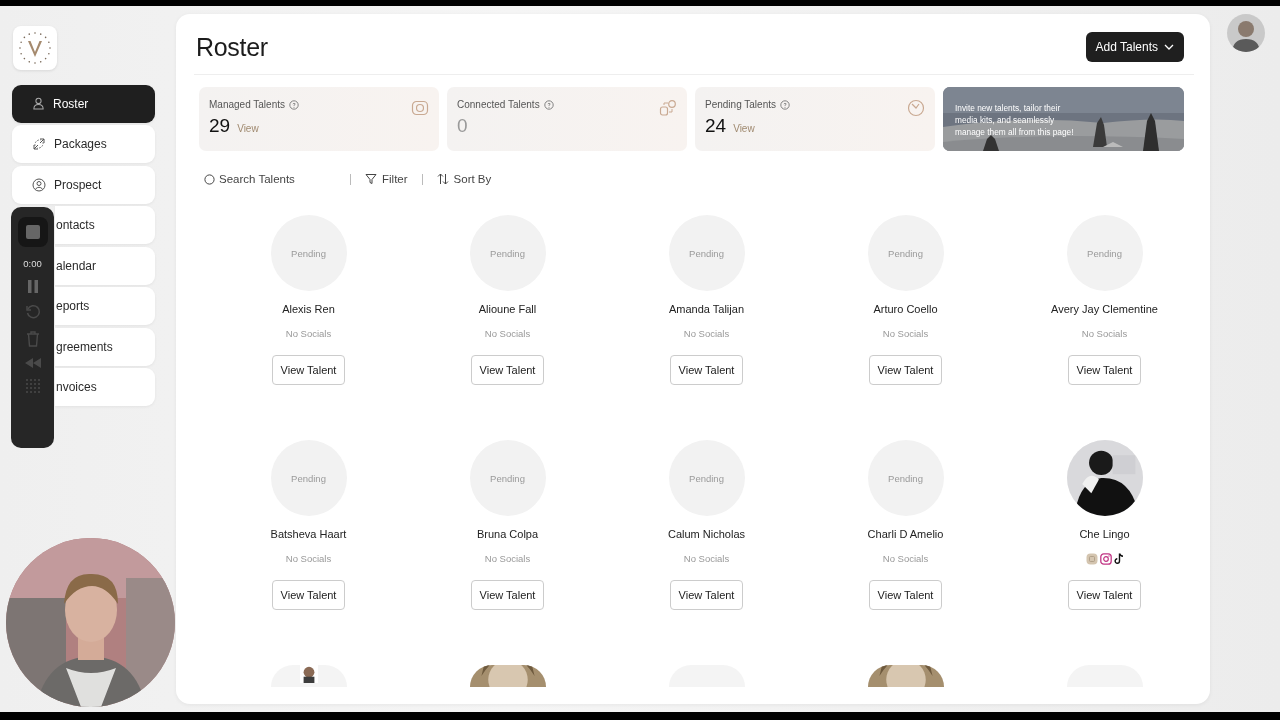  Describe the element at coordinates (83, 144) in the screenshot. I see `sidebar-item: Packages` at that location.